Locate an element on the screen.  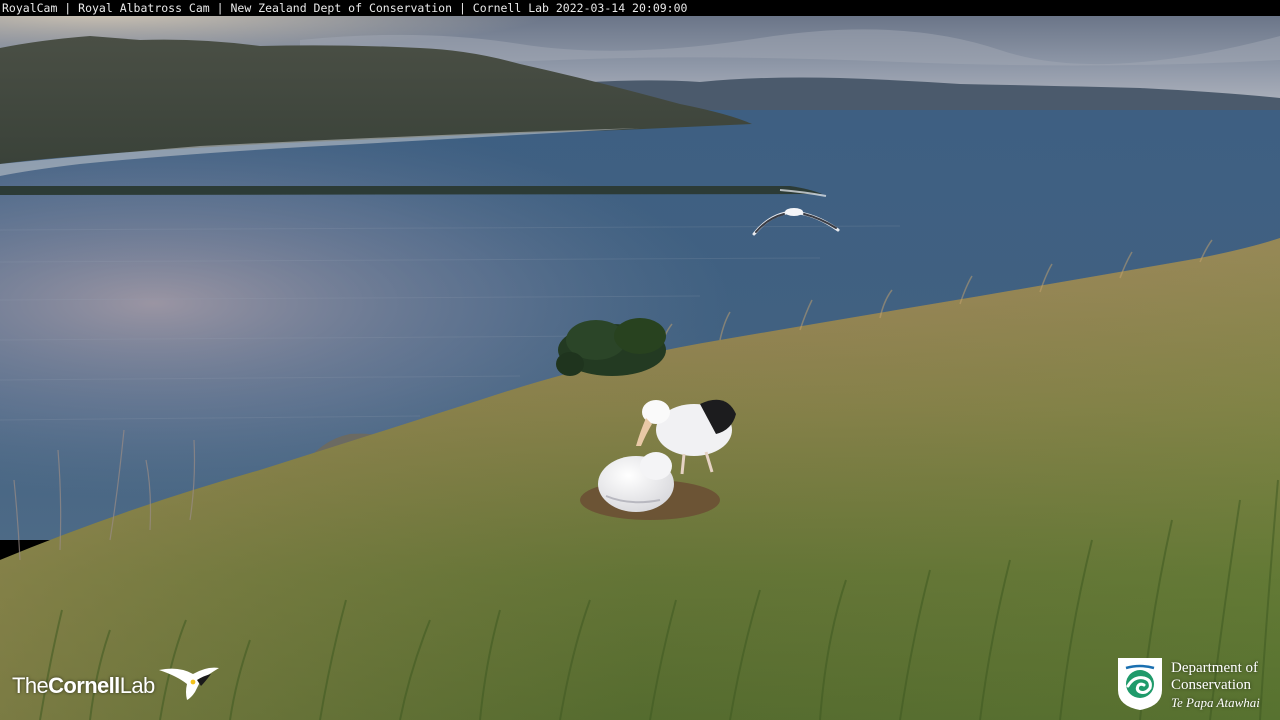
cornell-logo-word-cornell: Cornell is located at coordinates (84, 685).